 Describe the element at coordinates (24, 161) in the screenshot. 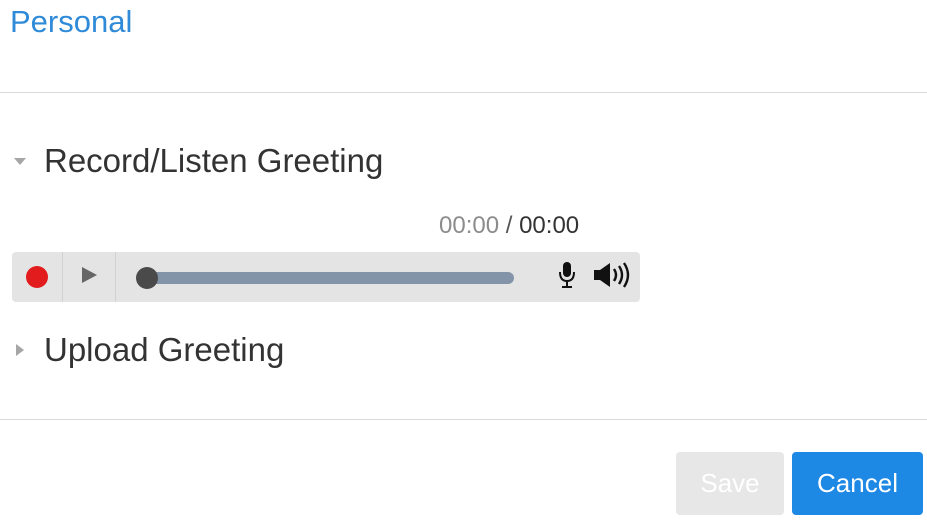

I see `caret-down-icon` at that location.